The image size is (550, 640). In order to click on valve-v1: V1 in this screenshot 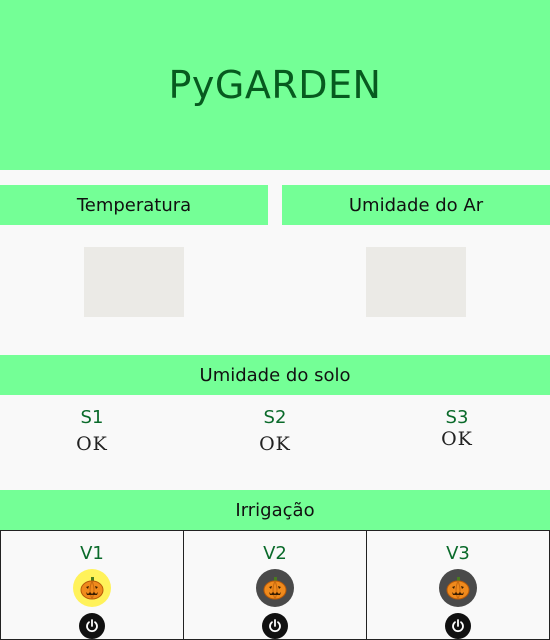, I will do `click(91, 585)`.